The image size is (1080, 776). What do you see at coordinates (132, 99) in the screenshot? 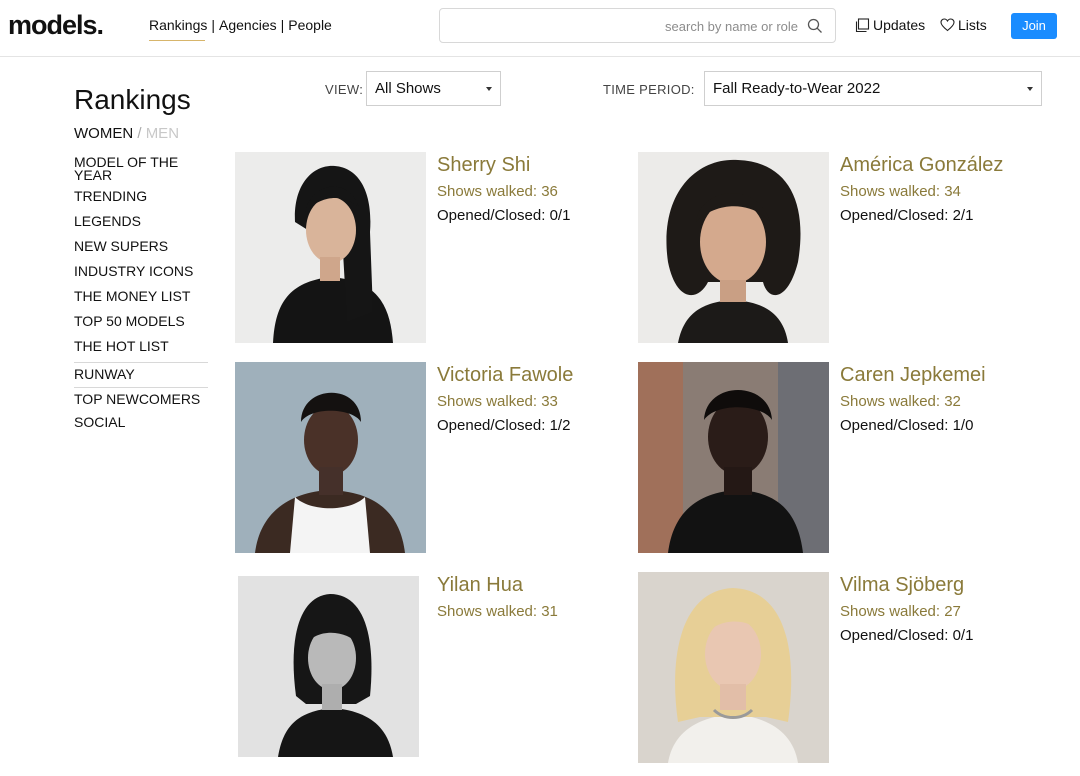
I see `page-title: Rankings` at bounding box center [132, 99].